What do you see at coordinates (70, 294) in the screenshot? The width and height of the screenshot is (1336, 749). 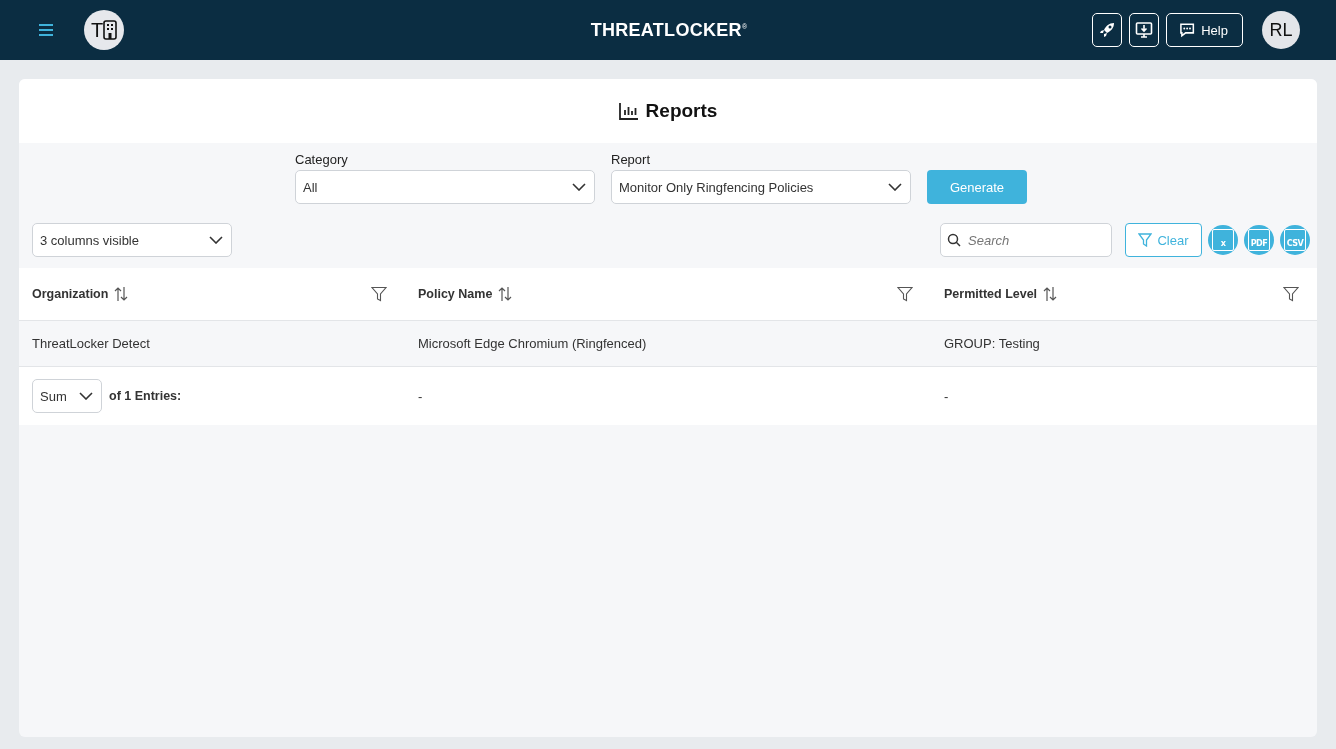 I see `column-header: Organization` at bounding box center [70, 294].